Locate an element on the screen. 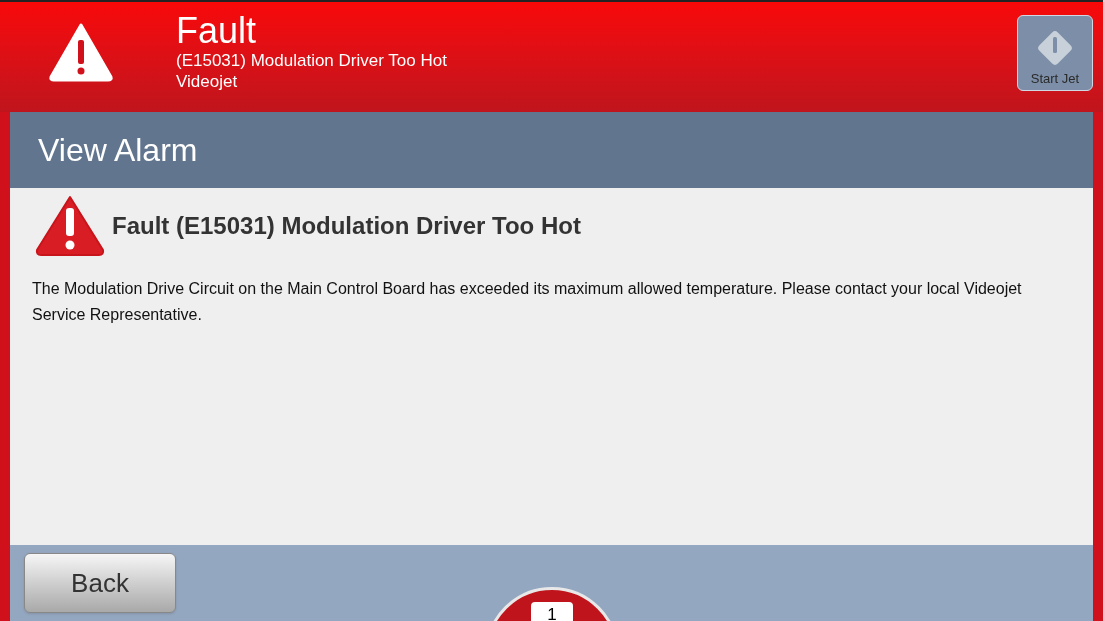 Image resolution: width=1103 pixels, height=621 pixels. fault-code: (E15031) Modulation Driver Too Hot is located at coordinates (311, 60).